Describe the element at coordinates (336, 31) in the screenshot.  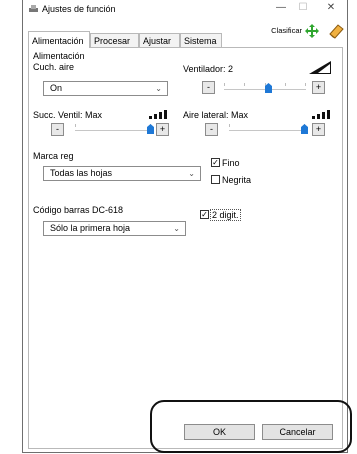
I see `eraser-icon` at that location.